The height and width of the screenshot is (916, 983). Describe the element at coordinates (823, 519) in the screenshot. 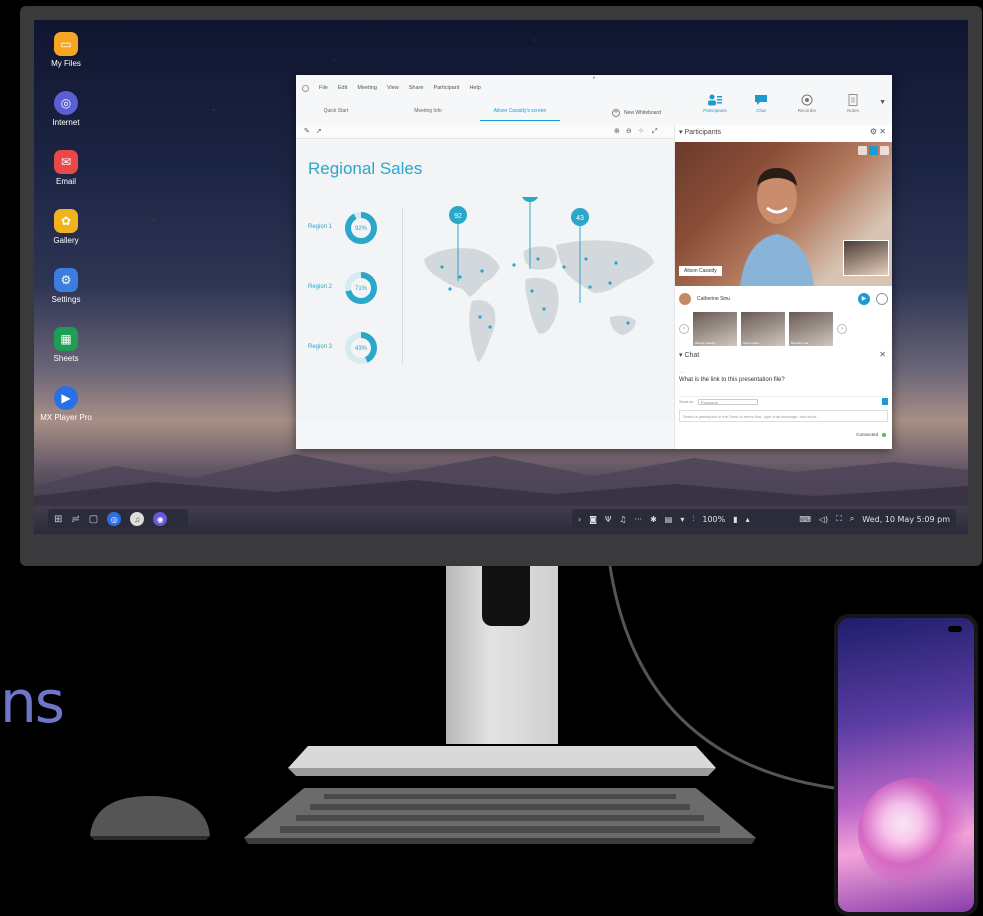

I see `volume-icon: ◁)` at that location.